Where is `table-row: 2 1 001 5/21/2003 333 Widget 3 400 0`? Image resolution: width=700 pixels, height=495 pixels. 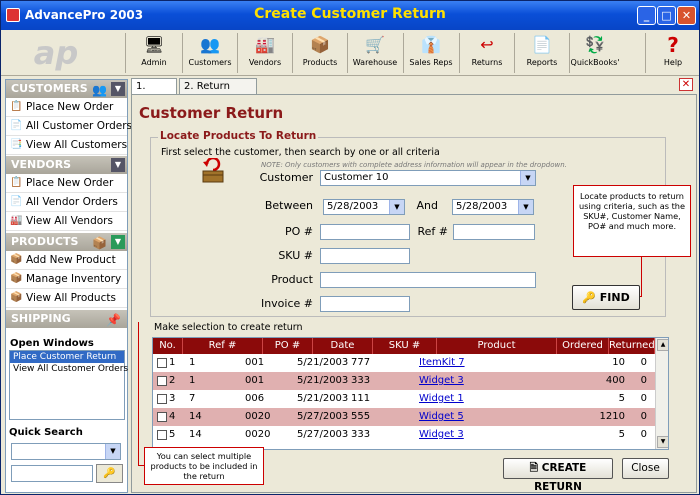 table-row: 2 1 001 5/21/2003 333 Widget 3 400 0 is located at coordinates (404, 381).